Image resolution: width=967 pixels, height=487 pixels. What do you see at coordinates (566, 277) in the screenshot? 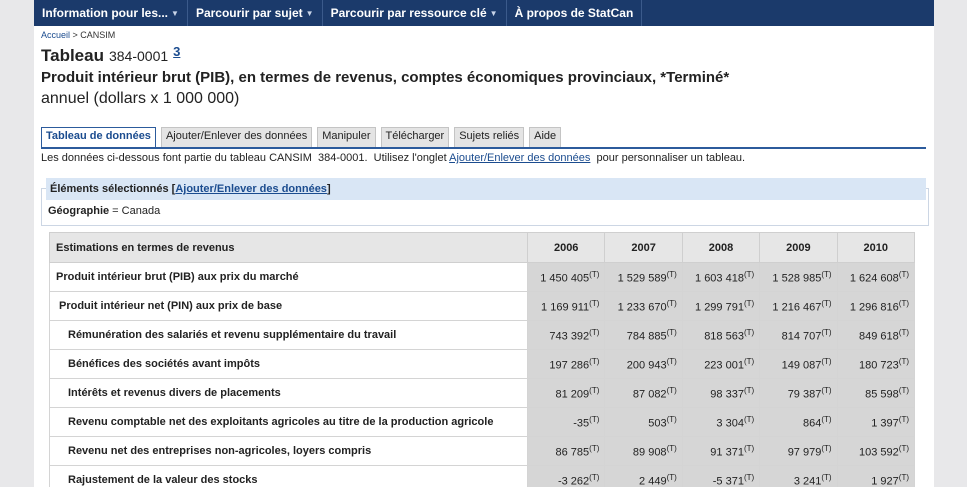
I see `table-cell: 1 450 405(T)` at bounding box center [566, 277].